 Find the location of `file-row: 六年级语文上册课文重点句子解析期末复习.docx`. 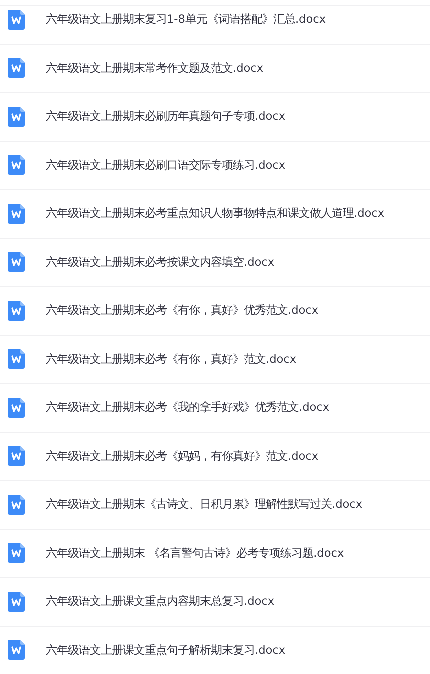

file-row: 六年级语文上册课文重点句子解析期末复习.docx is located at coordinates (215, 650).